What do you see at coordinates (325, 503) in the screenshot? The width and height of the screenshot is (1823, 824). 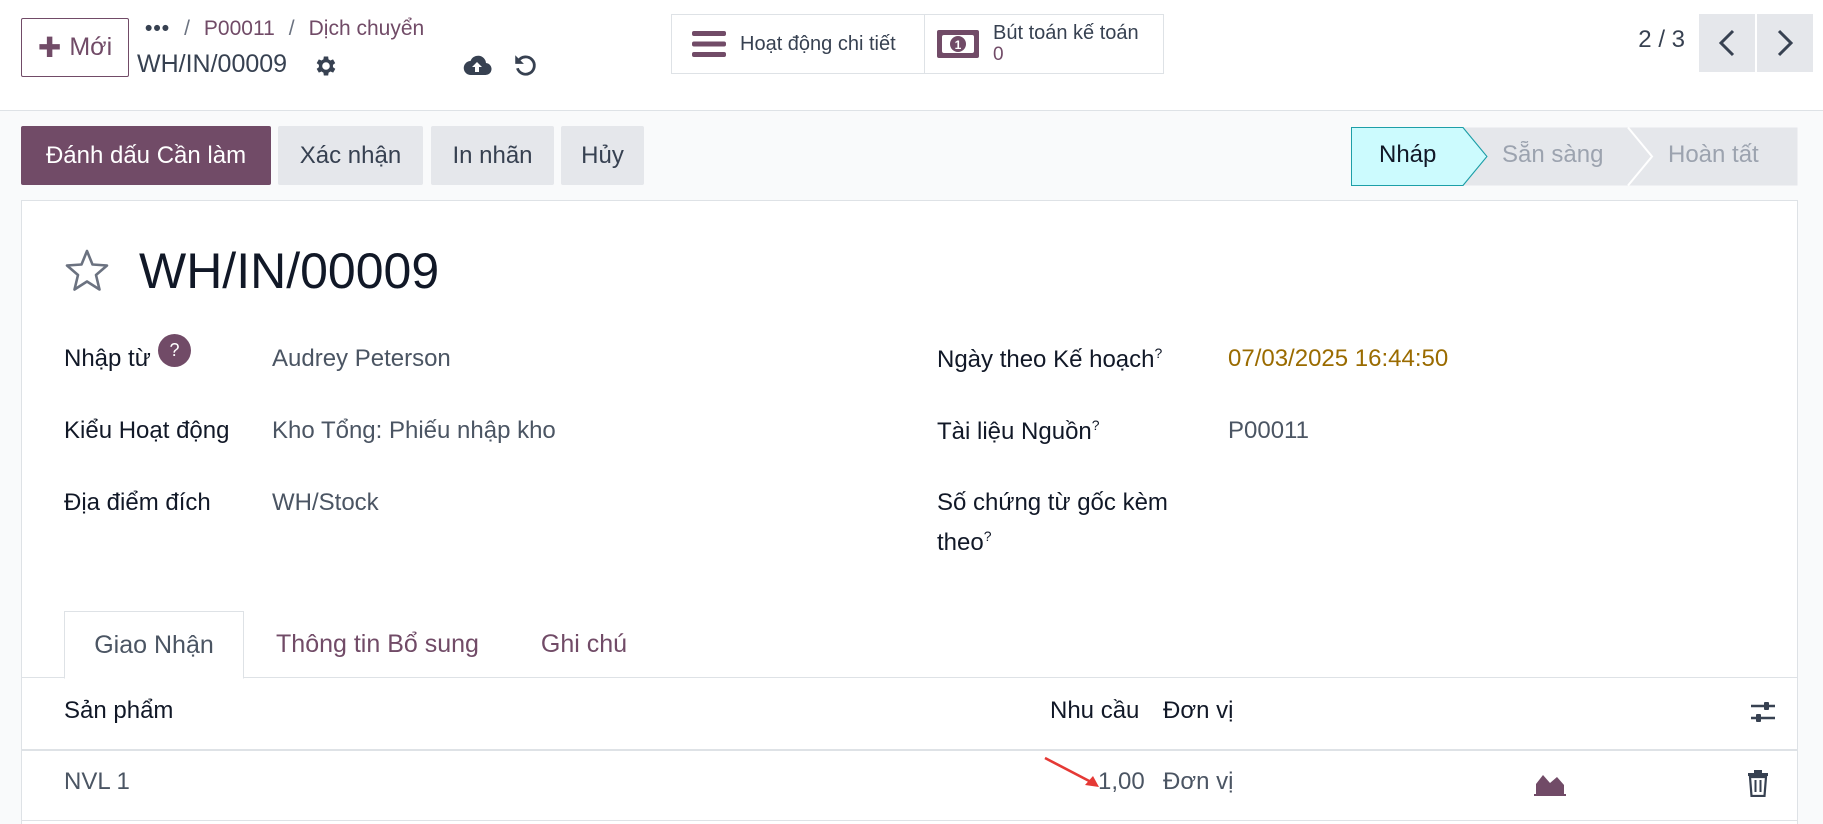 I see `field-value-destination-location: WH/Stock` at bounding box center [325, 503].